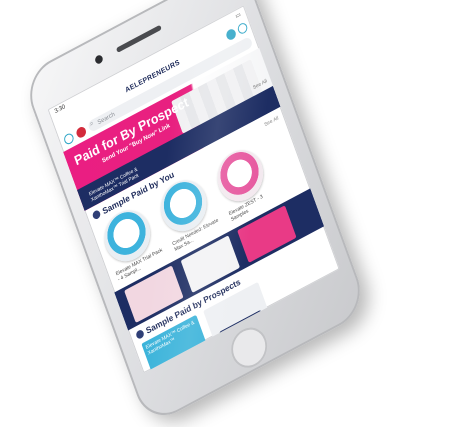  I want to click on add-icon, so click(242, 28).